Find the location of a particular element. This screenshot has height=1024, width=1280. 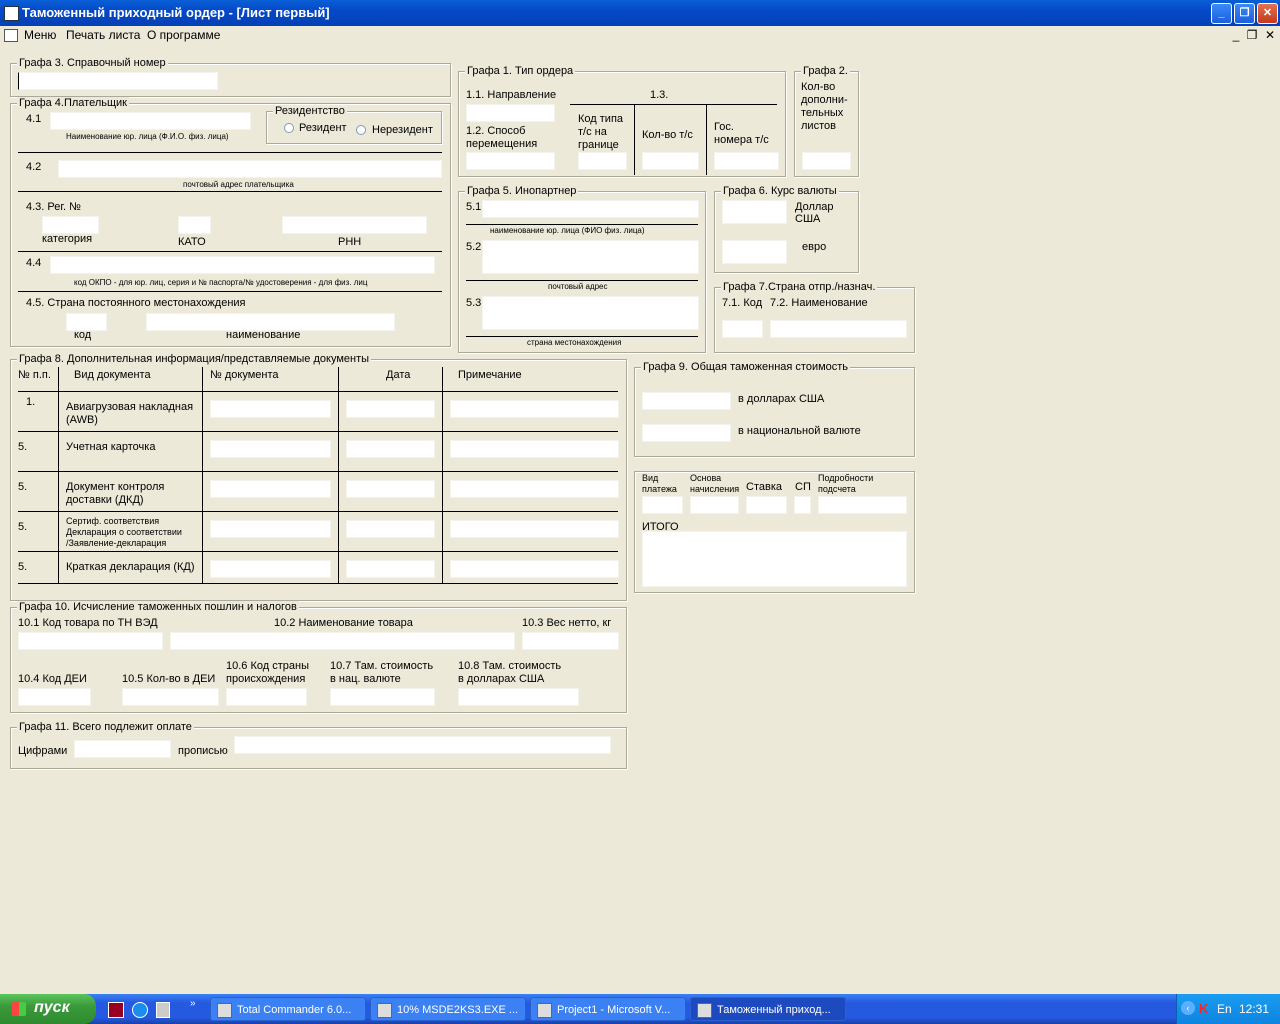

resident-label: Резидент is located at coordinates (323, 128).